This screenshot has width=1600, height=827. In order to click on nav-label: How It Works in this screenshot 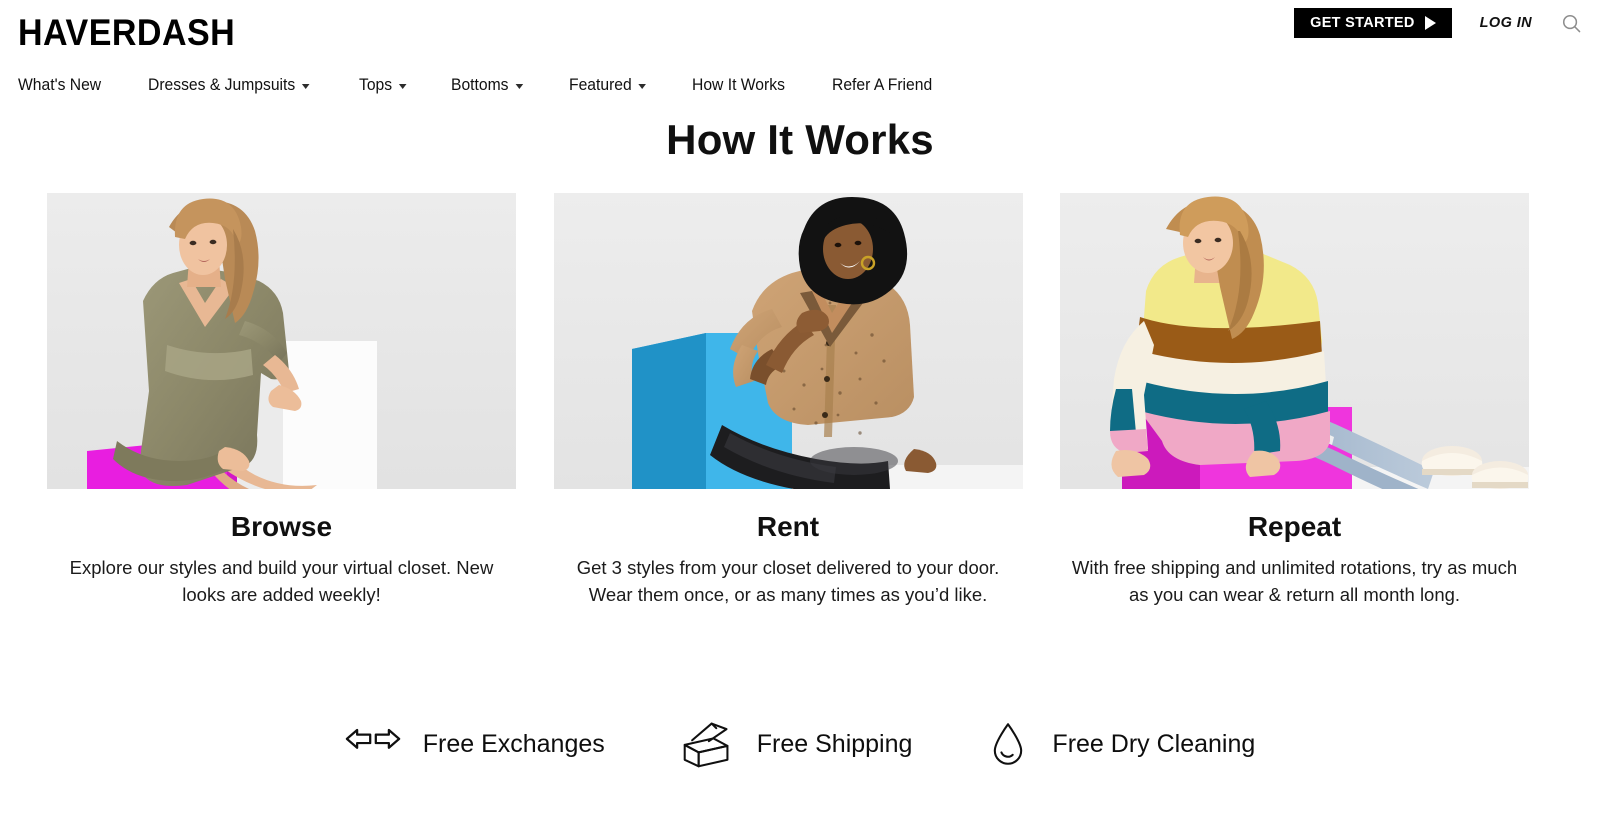, I will do `click(738, 85)`.